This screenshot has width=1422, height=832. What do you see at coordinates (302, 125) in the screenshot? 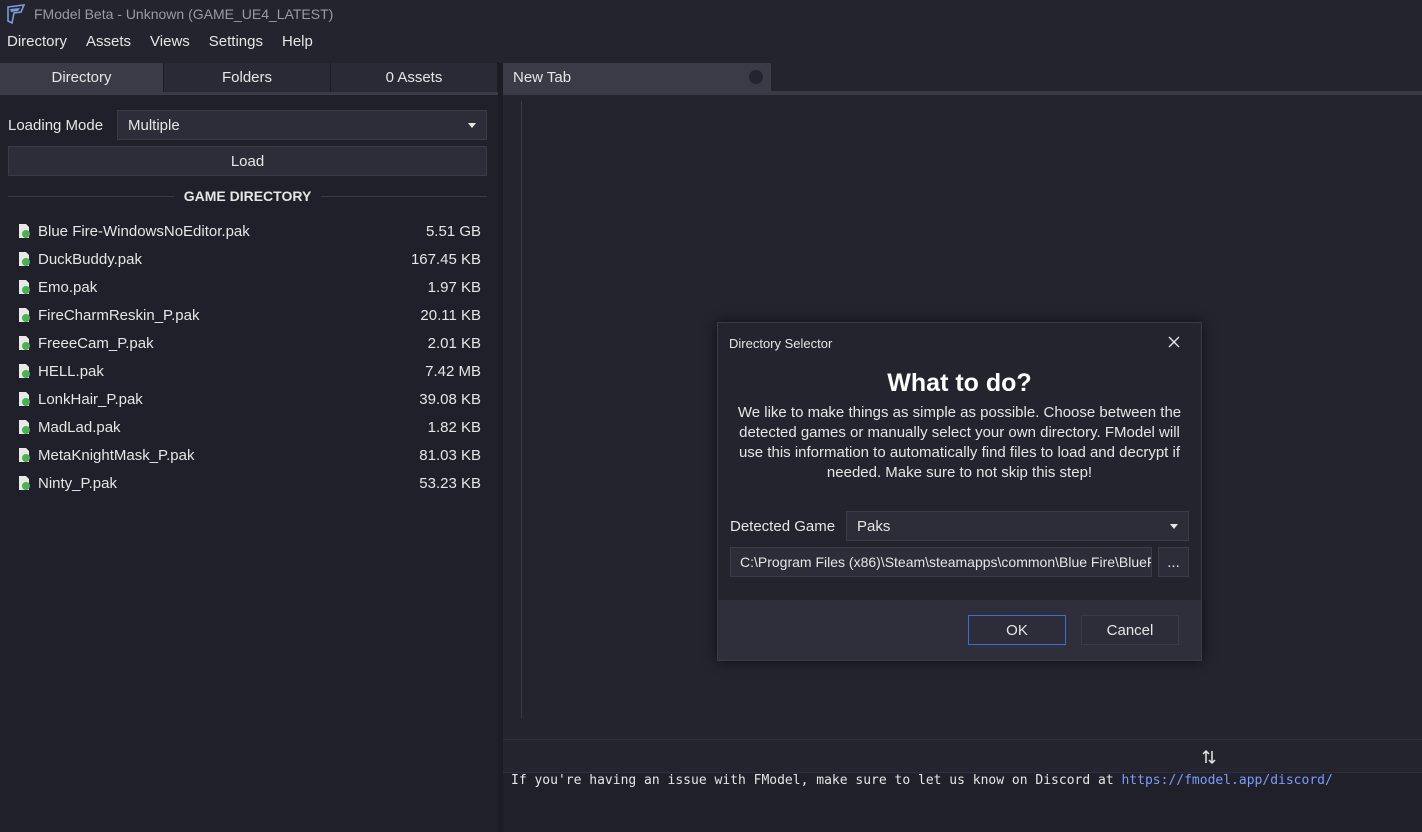
I see `loading-mode-select: Multiple` at bounding box center [302, 125].